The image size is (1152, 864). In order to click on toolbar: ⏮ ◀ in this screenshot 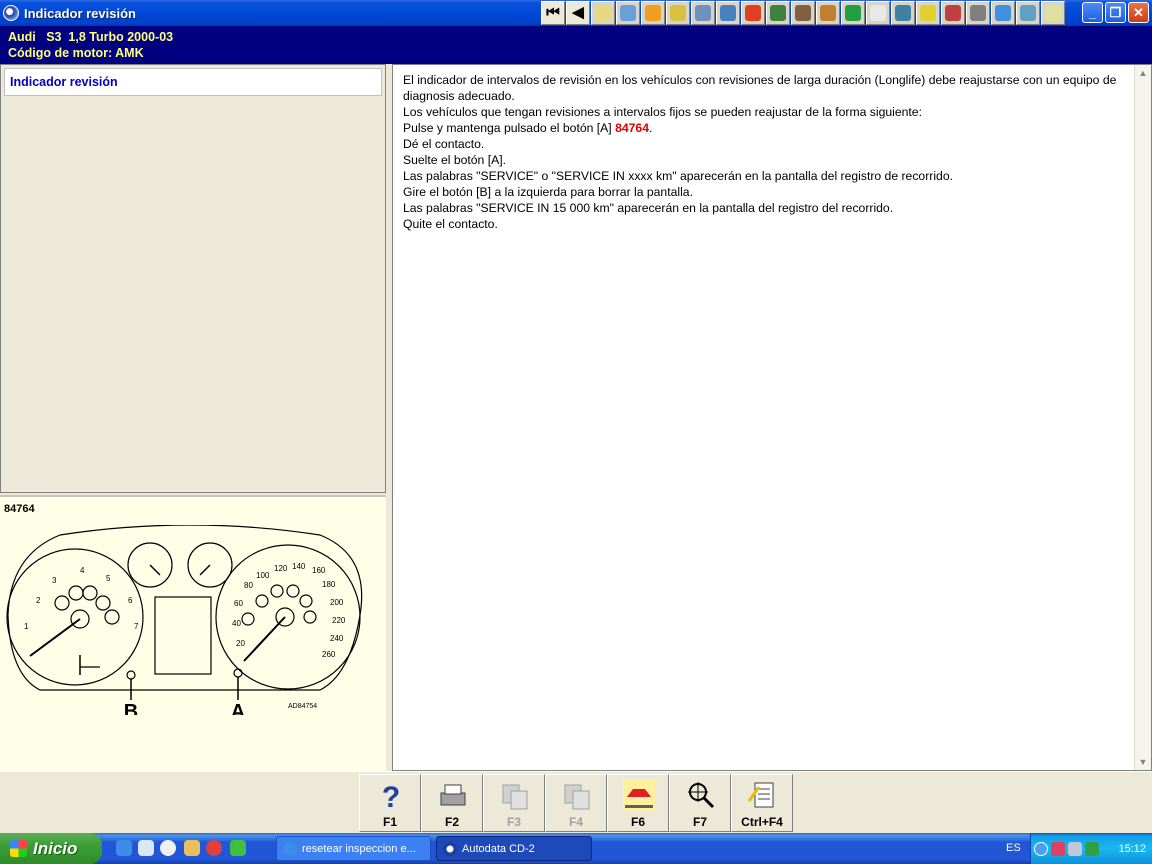, I will do `click(803, 13)`.